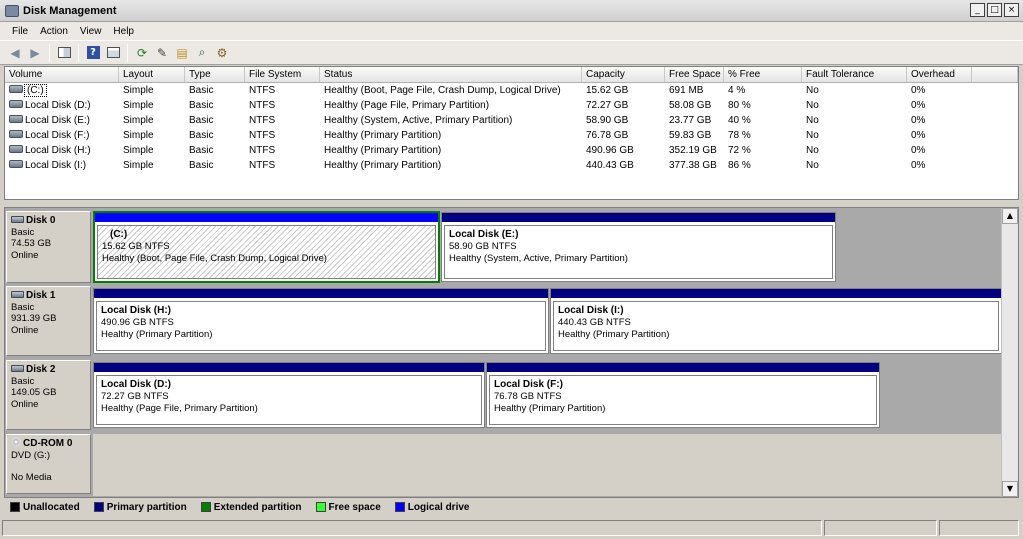 Image resolution: width=1023 pixels, height=539 pixels. Describe the element at coordinates (739, 105) in the screenshot. I see `table-cell: 80 %` at that location.